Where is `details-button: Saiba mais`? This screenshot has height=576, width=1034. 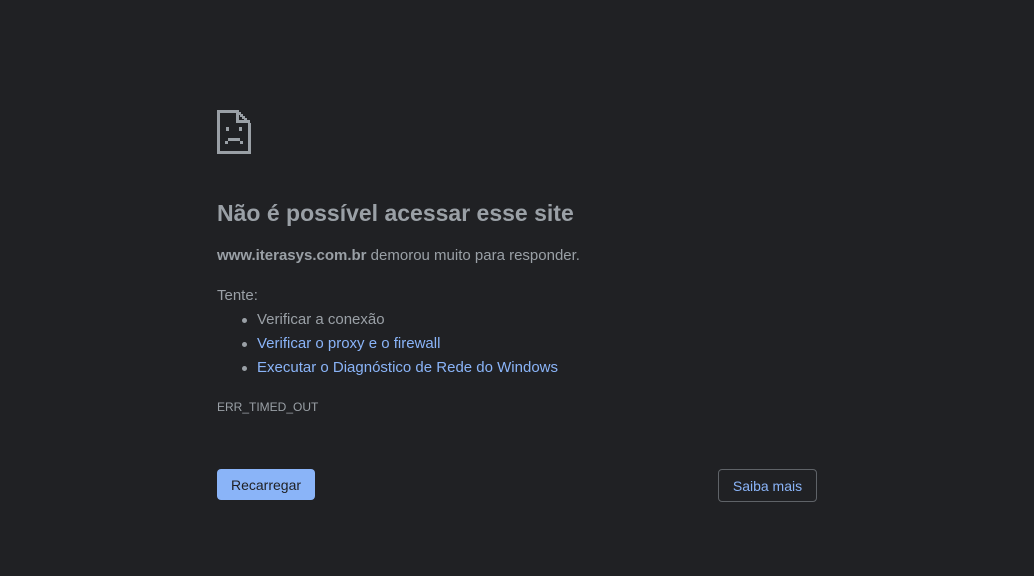
details-button: Saiba mais is located at coordinates (767, 485).